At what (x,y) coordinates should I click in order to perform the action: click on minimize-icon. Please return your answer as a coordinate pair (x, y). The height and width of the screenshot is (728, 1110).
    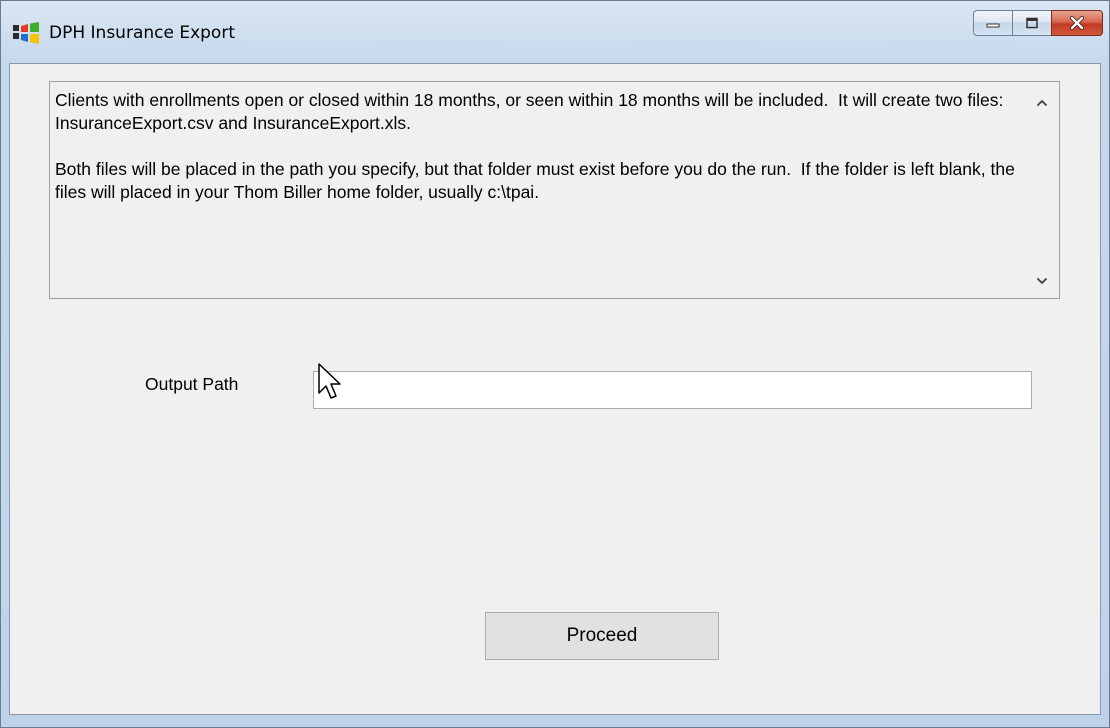
    Looking at the image, I should click on (993, 25).